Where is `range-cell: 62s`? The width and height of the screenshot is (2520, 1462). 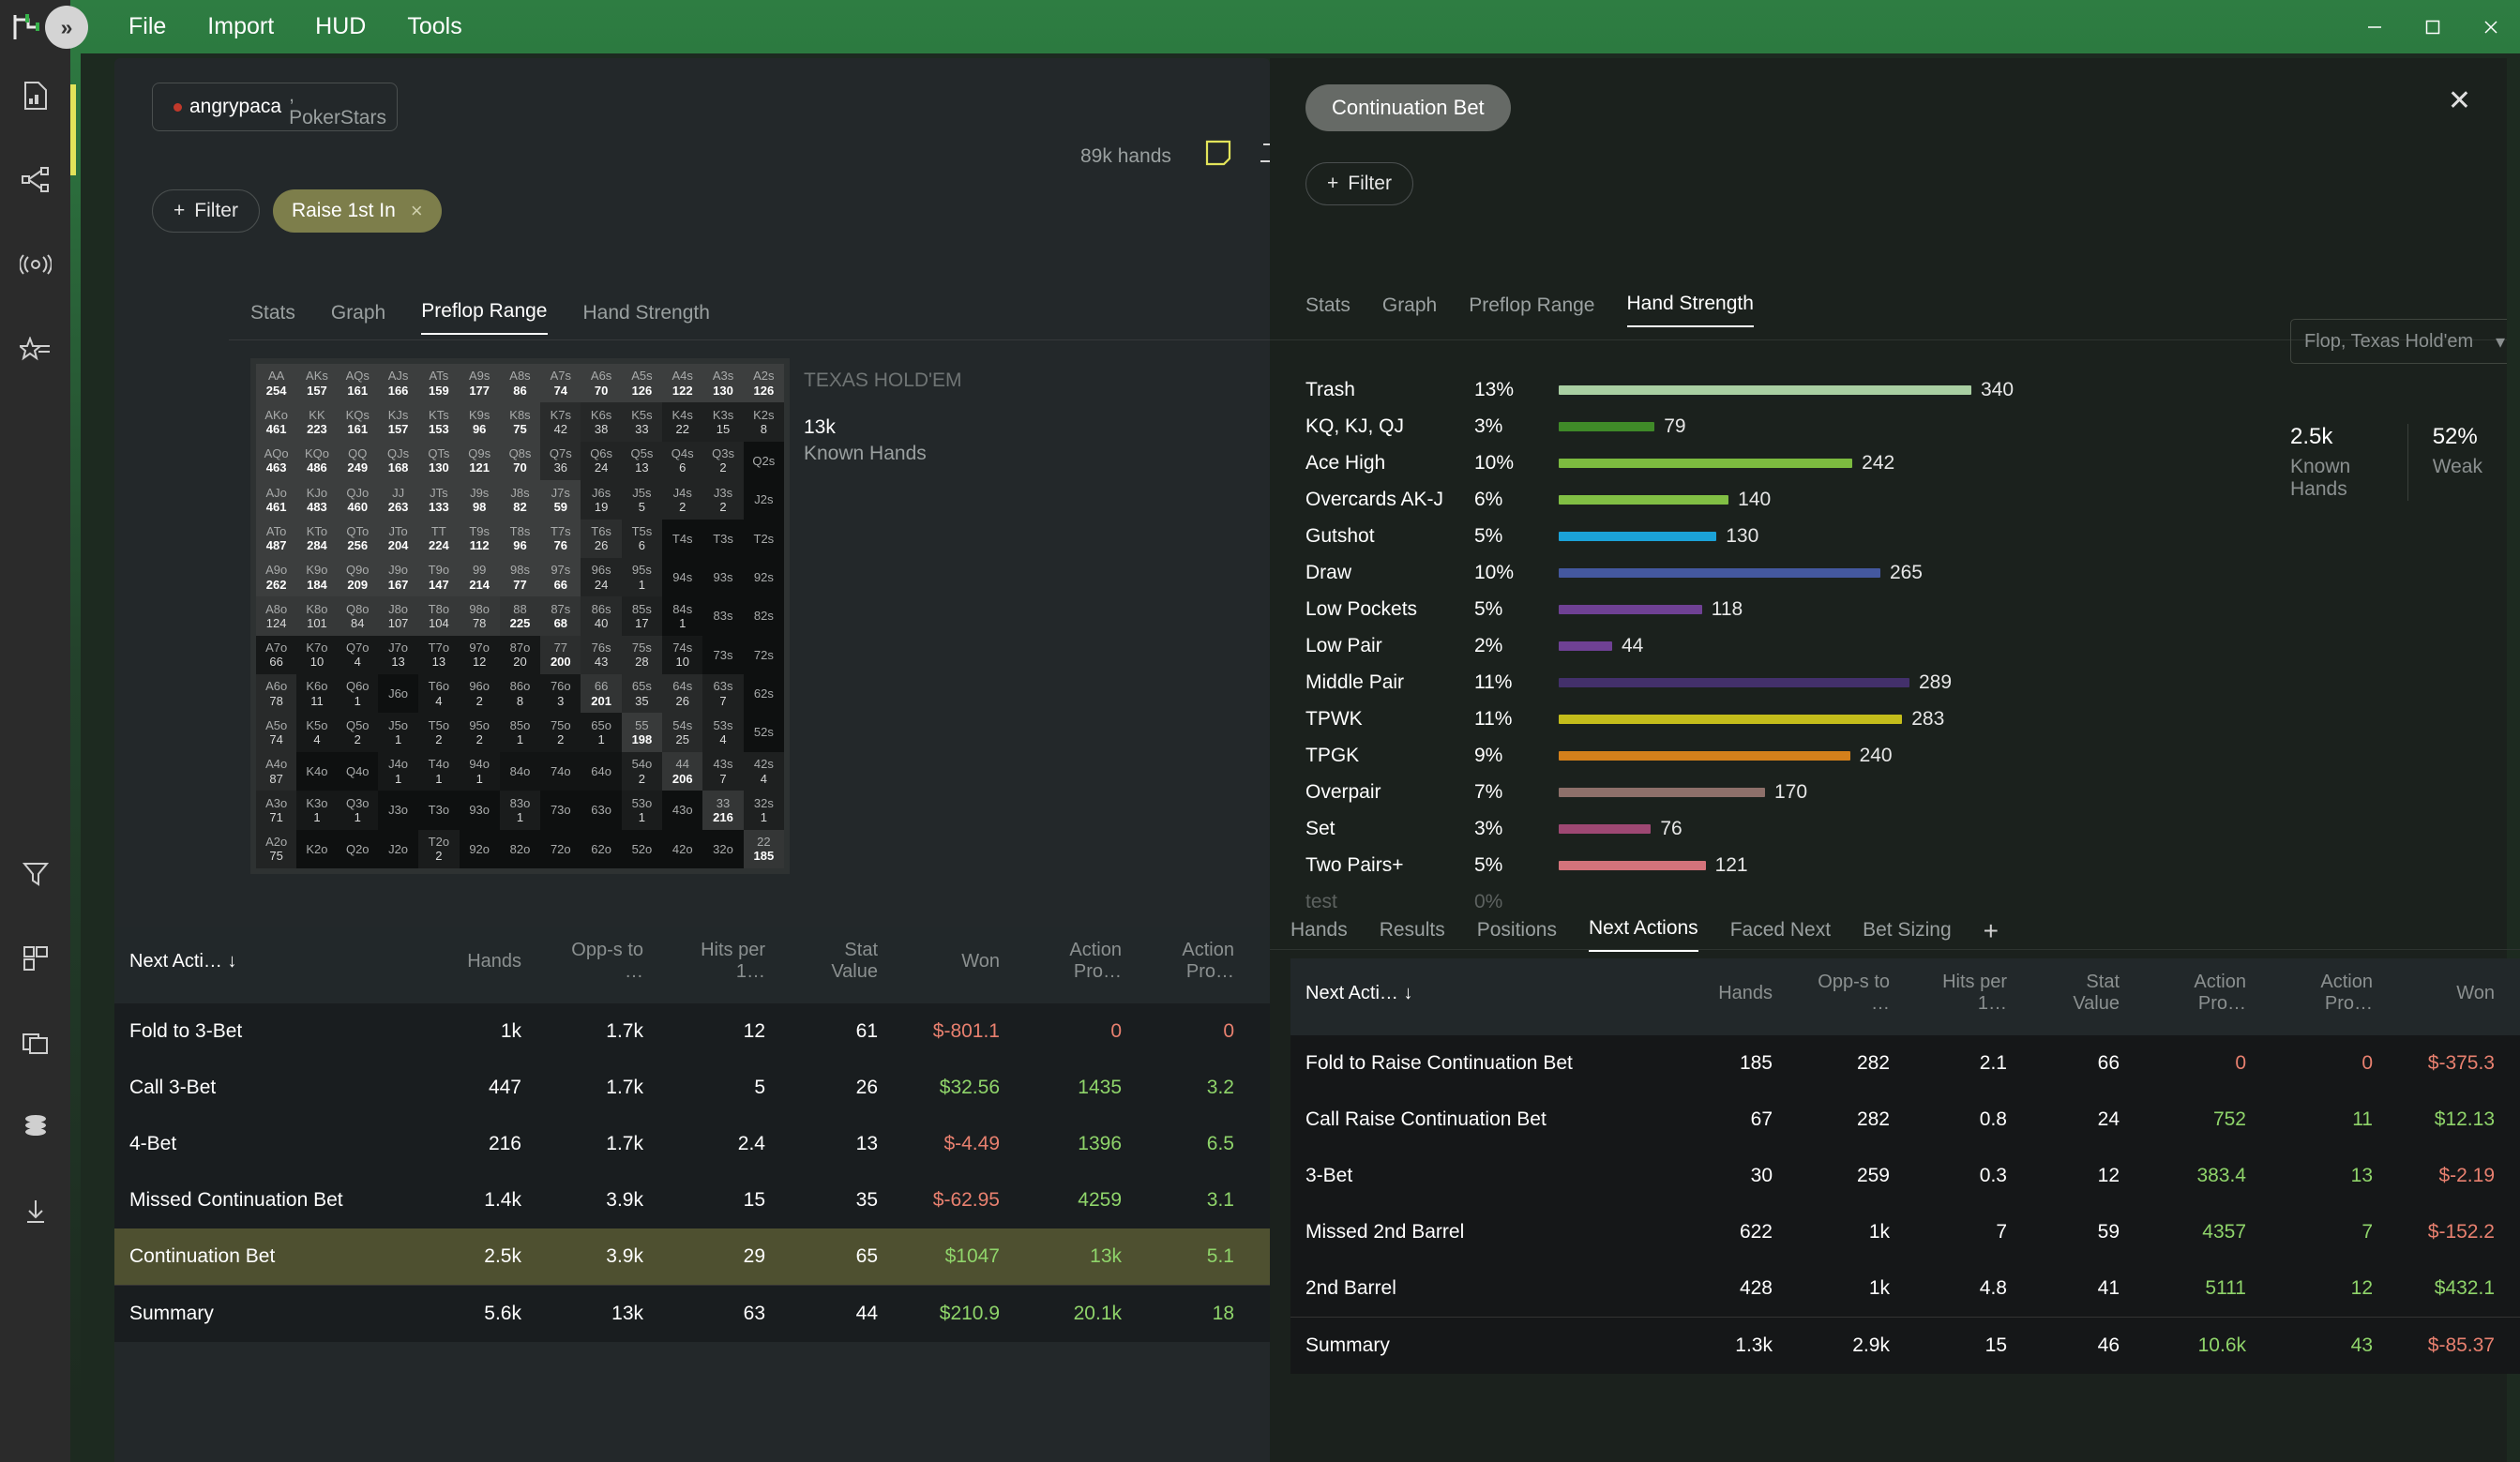 range-cell: 62s is located at coordinates (763, 694).